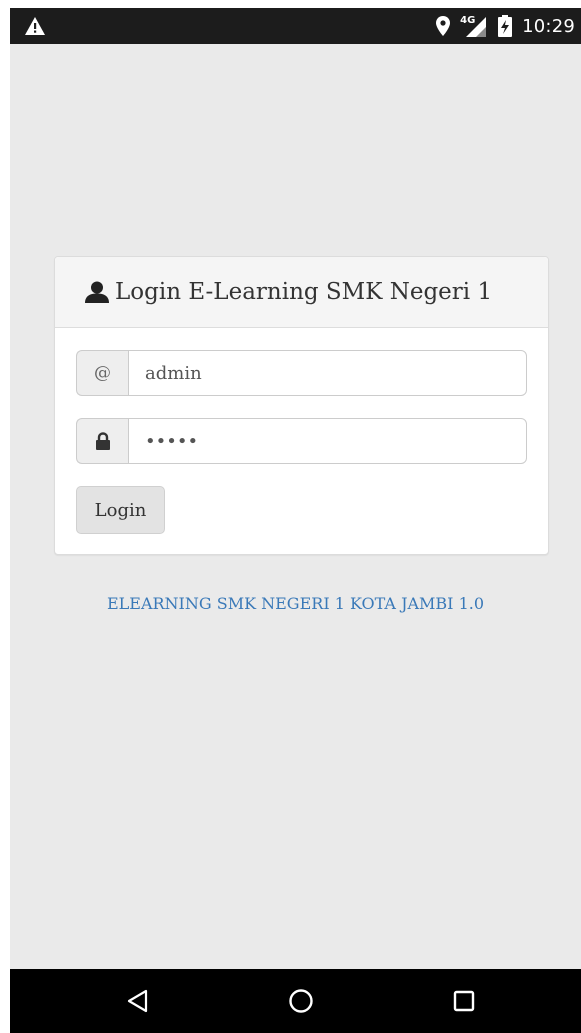  I want to click on username-input-group: @, so click(301, 373).